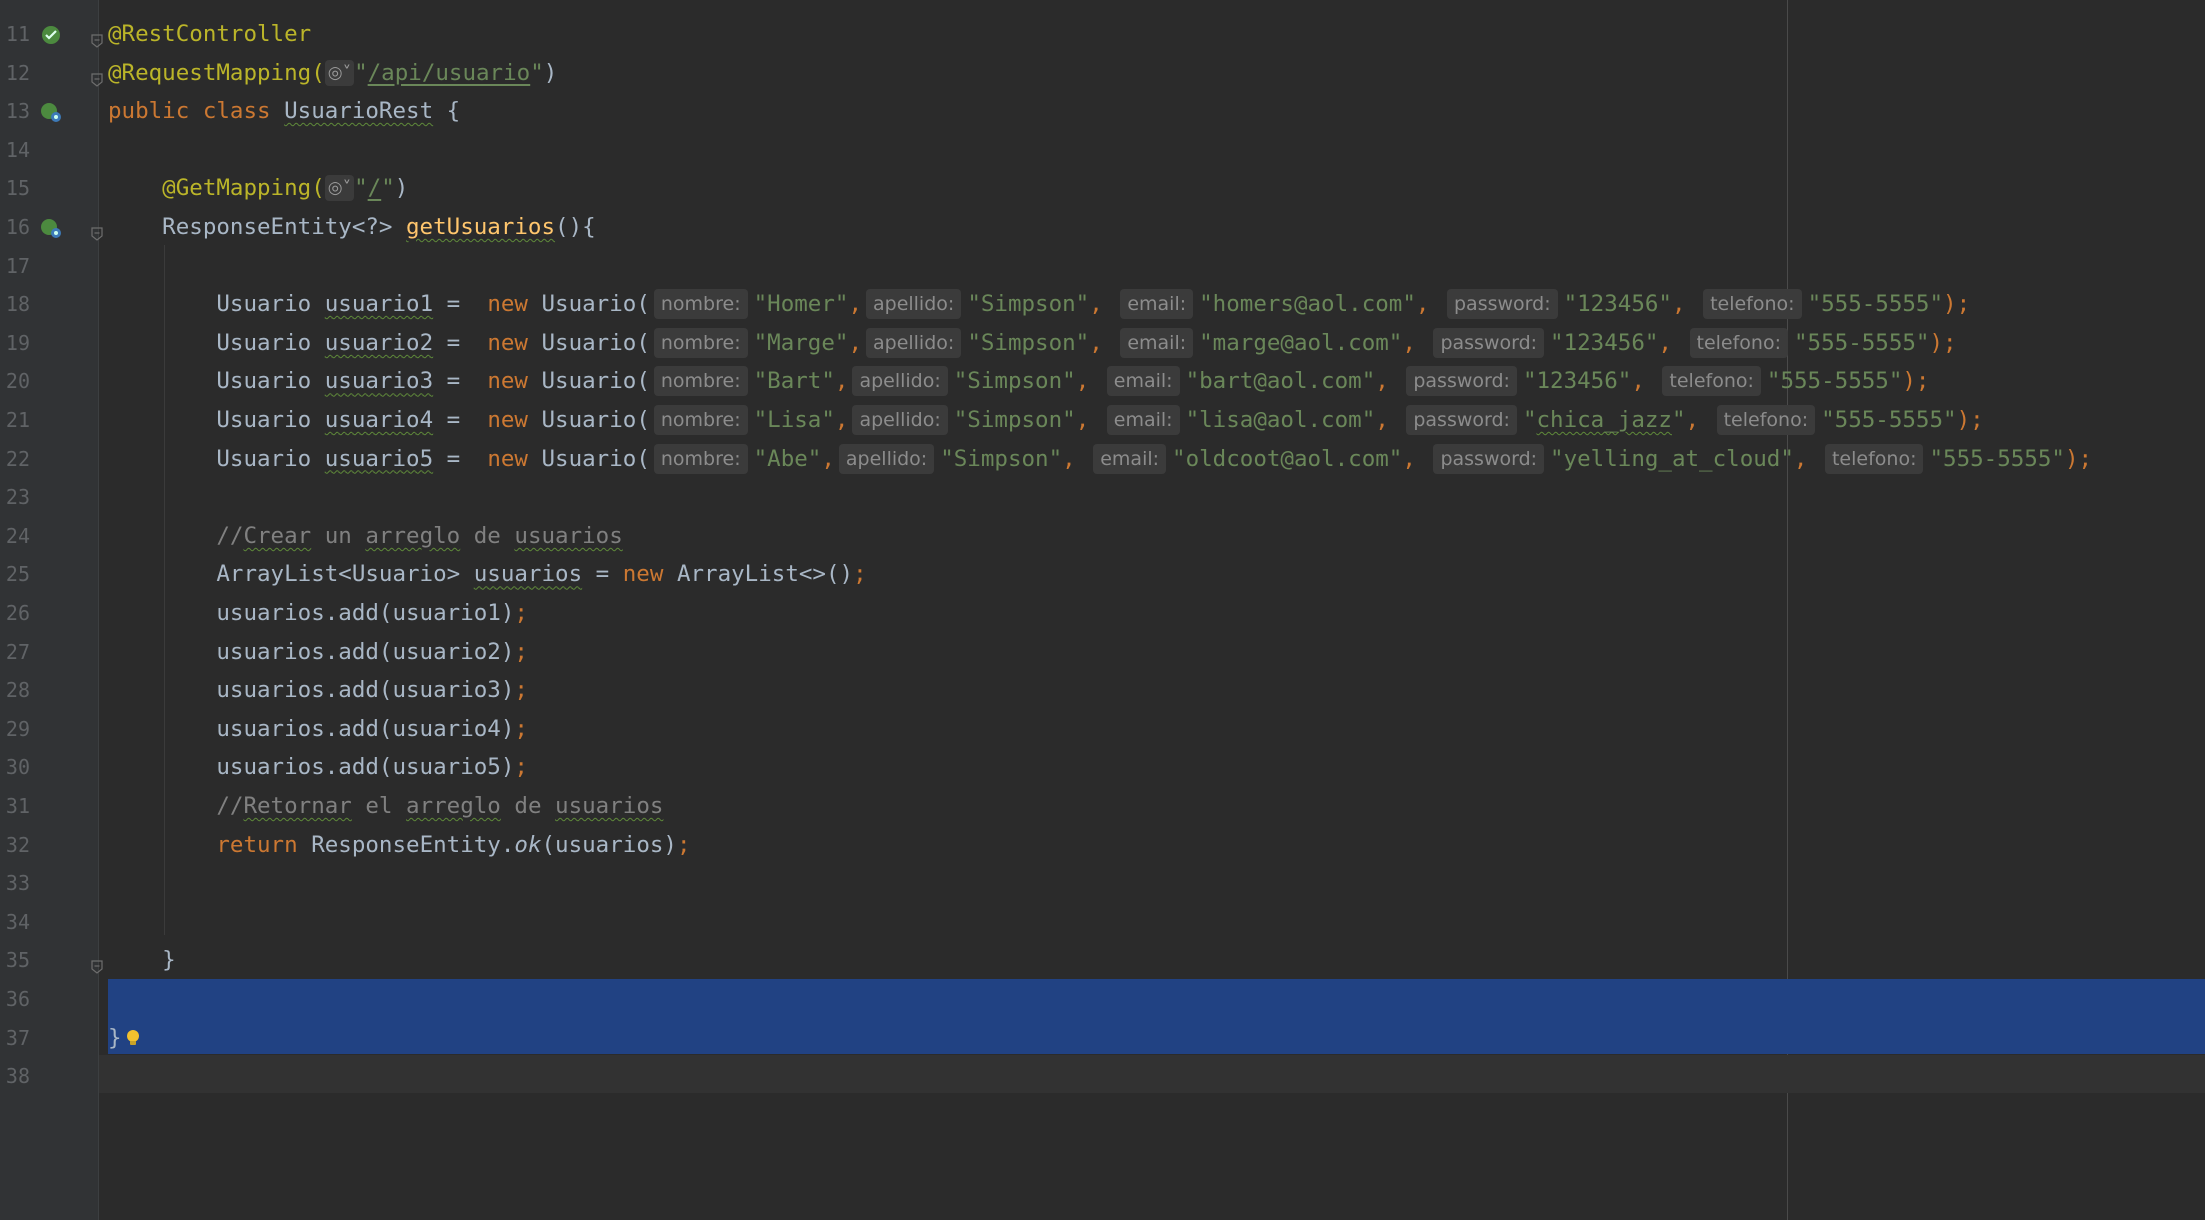 The height and width of the screenshot is (1220, 2205). Describe the element at coordinates (216, 72) in the screenshot. I see `code-token: @RequestMapping(` at that location.